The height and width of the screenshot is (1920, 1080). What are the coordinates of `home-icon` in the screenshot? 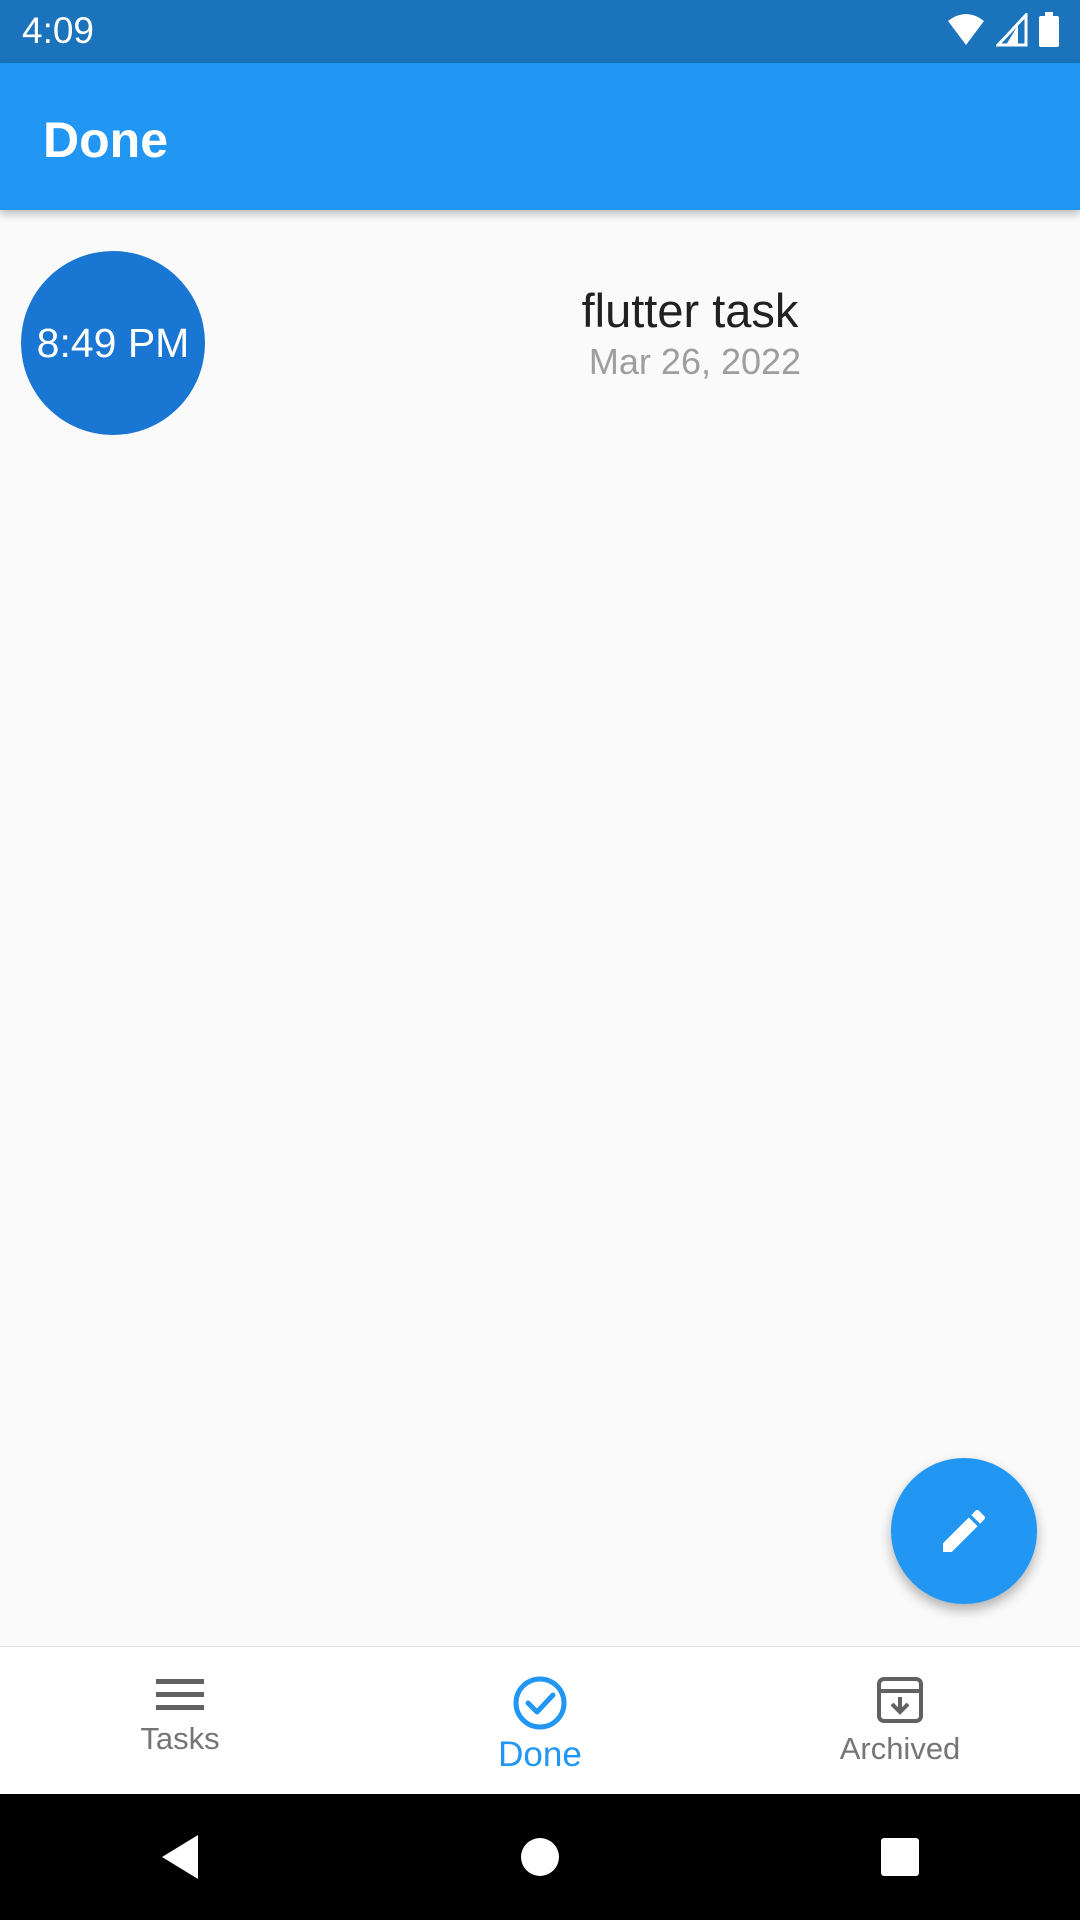 It's located at (540, 1857).